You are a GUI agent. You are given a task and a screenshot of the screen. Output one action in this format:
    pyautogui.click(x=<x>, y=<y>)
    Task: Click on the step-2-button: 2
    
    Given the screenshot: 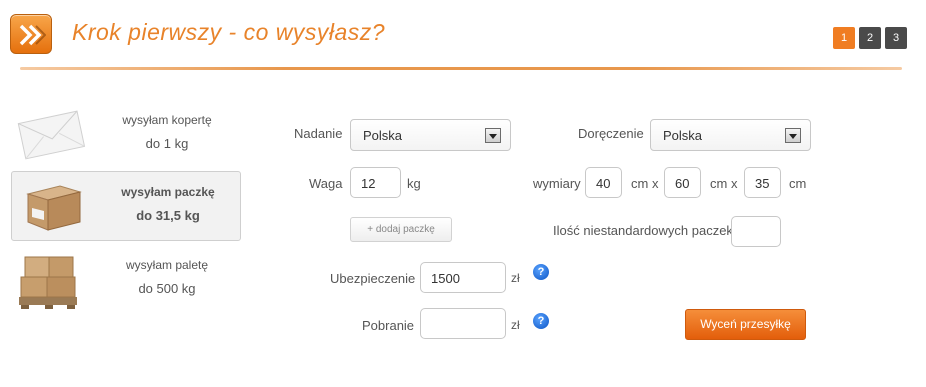 What is the action you would take?
    pyautogui.click(x=870, y=38)
    